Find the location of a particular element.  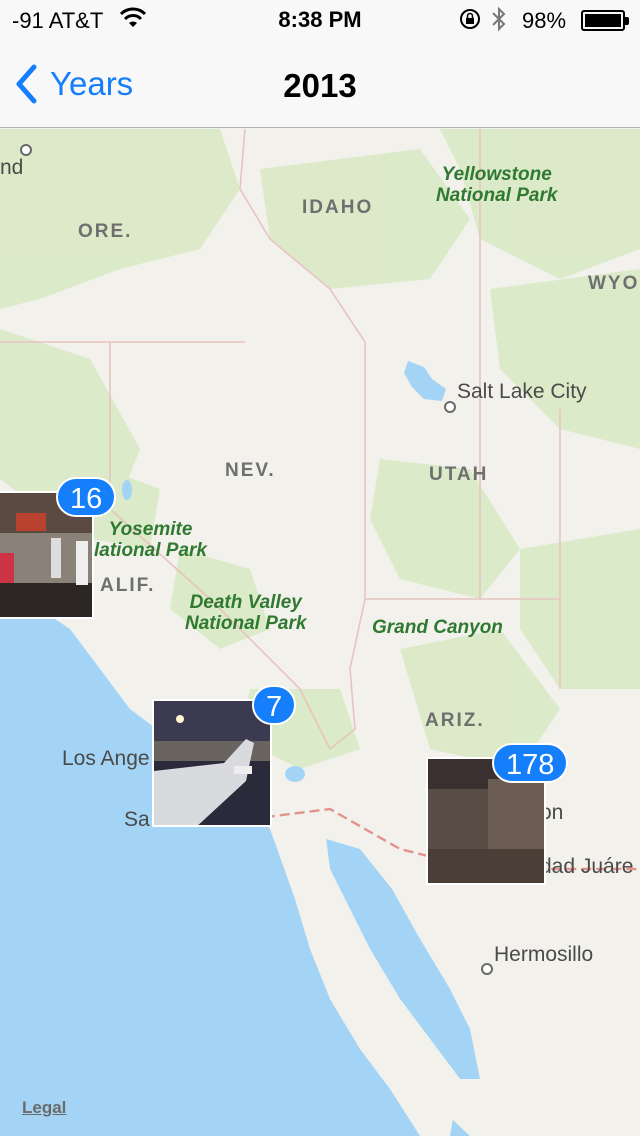

city-label: Sa is located at coordinates (137, 819).